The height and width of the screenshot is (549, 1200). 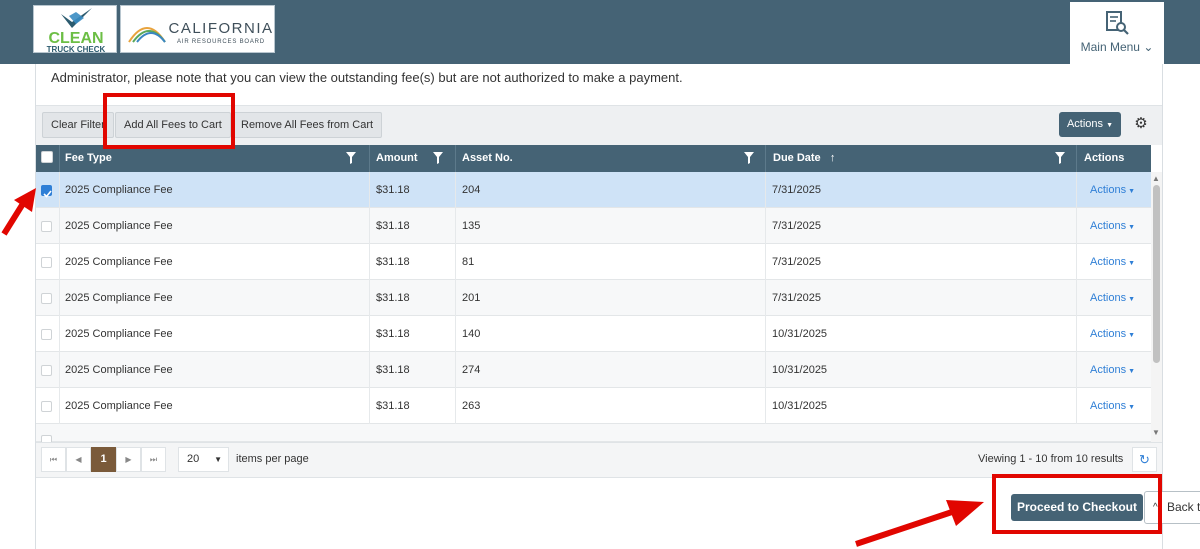 What do you see at coordinates (88, 158) in the screenshot?
I see `column-header-fee-type: Fee Type` at bounding box center [88, 158].